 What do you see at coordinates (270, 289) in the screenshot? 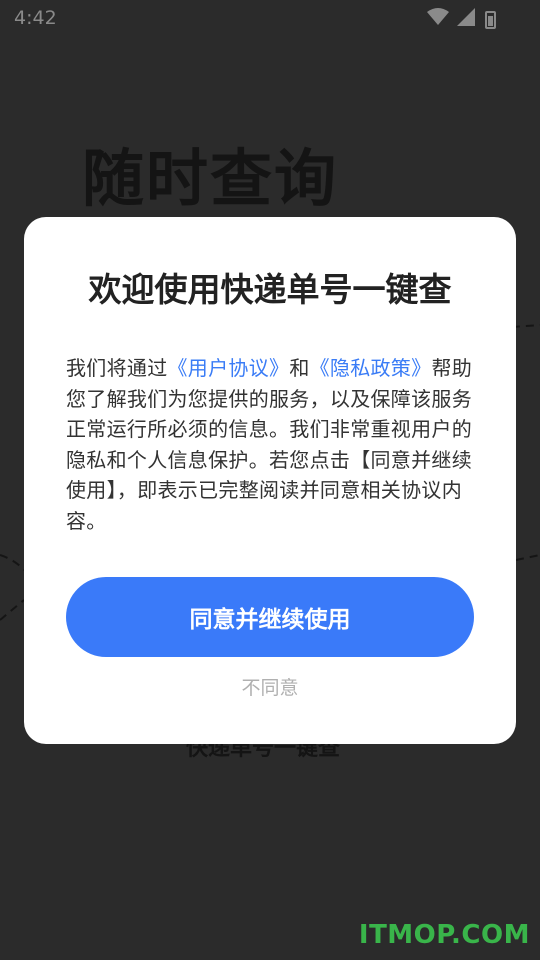
I see `dialog-title: 欢迎使用快递单号一键查` at bounding box center [270, 289].